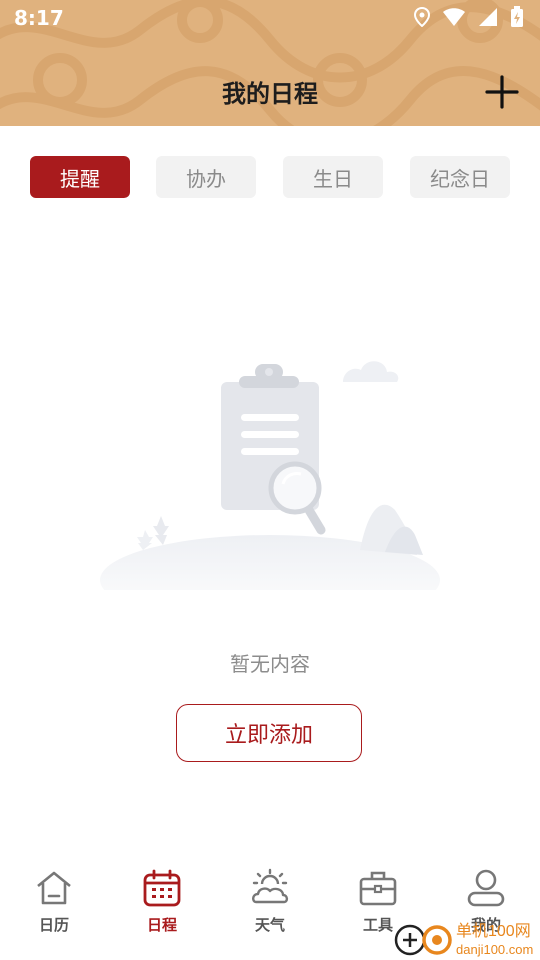  I want to click on category-tabs: 提醒 协办 生日 纪念日, so click(270, 177).